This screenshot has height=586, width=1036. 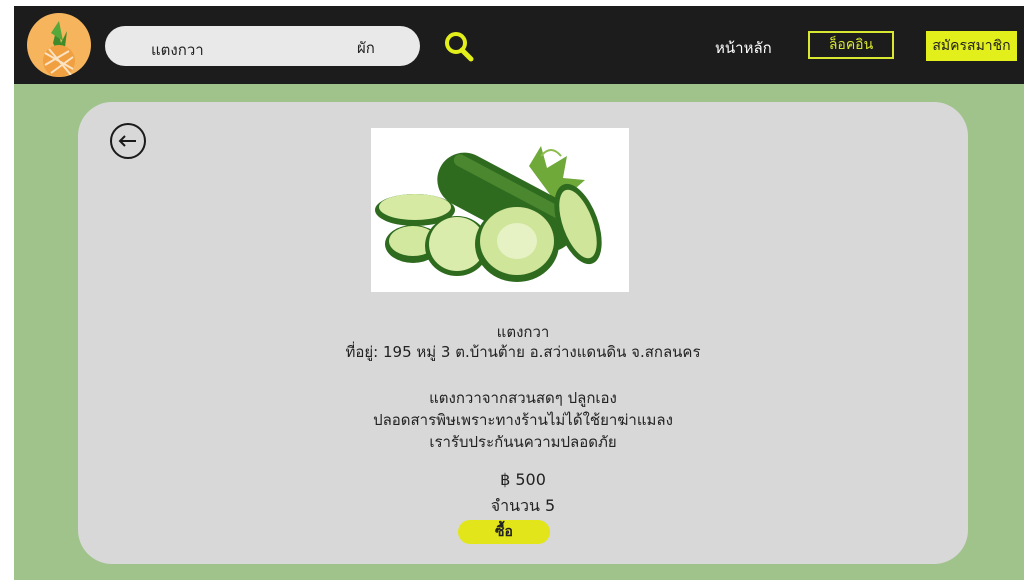 What do you see at coordinates (459, 47) in the screenshot?
I see `search-icon` at bounding box center [459, 47].